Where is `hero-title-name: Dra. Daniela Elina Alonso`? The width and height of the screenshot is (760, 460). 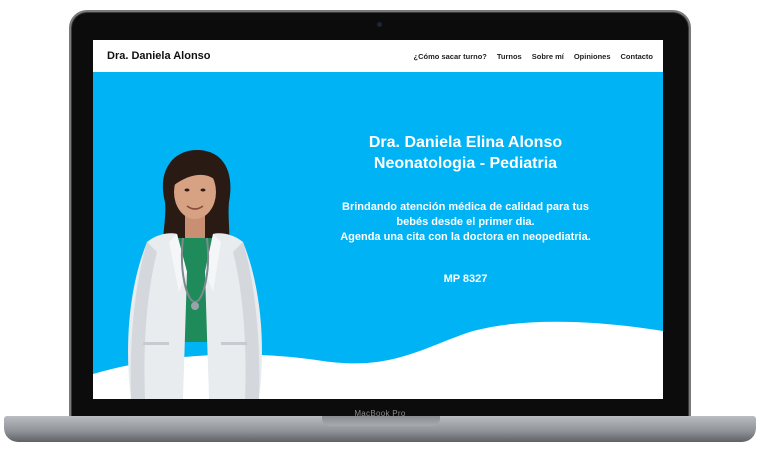
hero-title-name: Dra. Daniela Elina Alonso is located at coordinates (465, 142).